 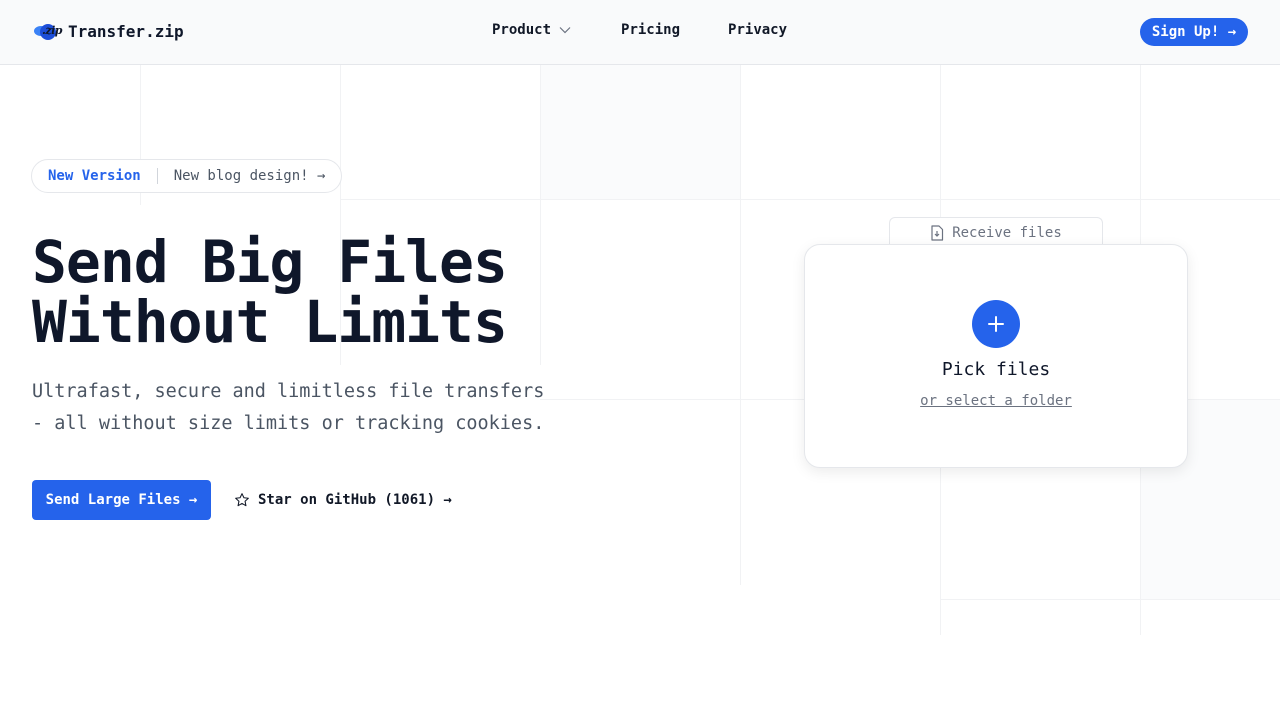 What do you see at coordinates (996, 401) in the screenshot?
I see `select-folder-link: or select a folder` at bounding box center [996, 401].